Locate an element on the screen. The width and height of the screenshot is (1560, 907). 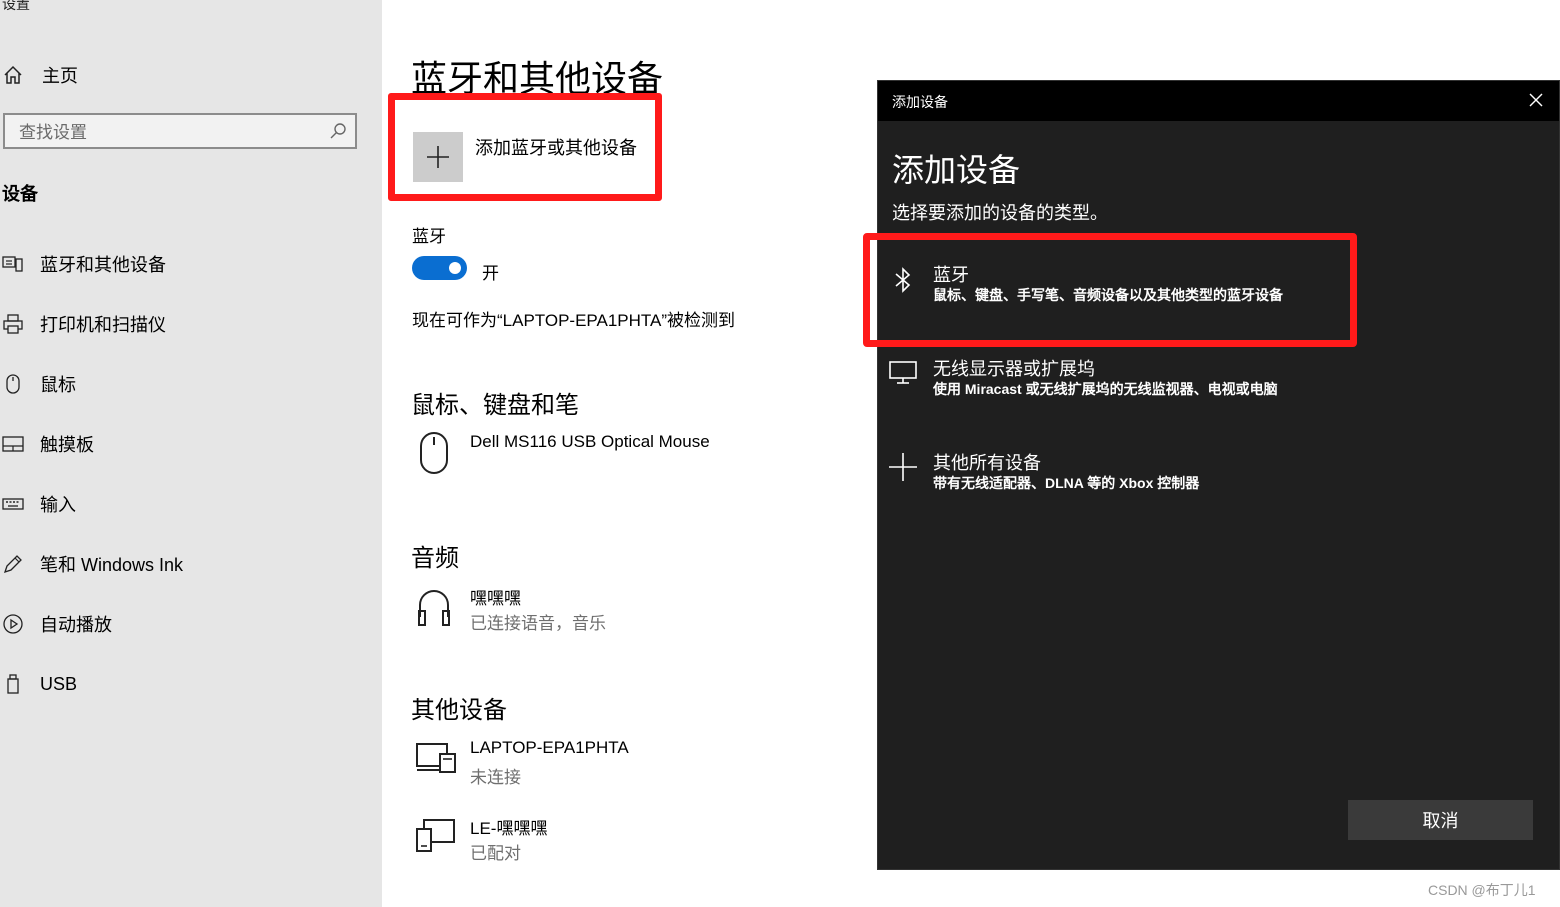
headphones-icon is located at coordinates (434, 608).